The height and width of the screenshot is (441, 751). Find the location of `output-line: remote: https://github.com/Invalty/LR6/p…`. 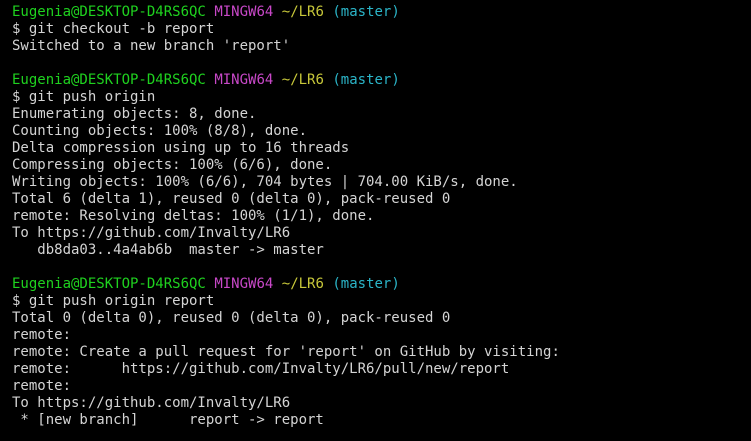

output-line: remote: https://github.com/Invalty/LR6/p… is located at coordinates (261, 369).